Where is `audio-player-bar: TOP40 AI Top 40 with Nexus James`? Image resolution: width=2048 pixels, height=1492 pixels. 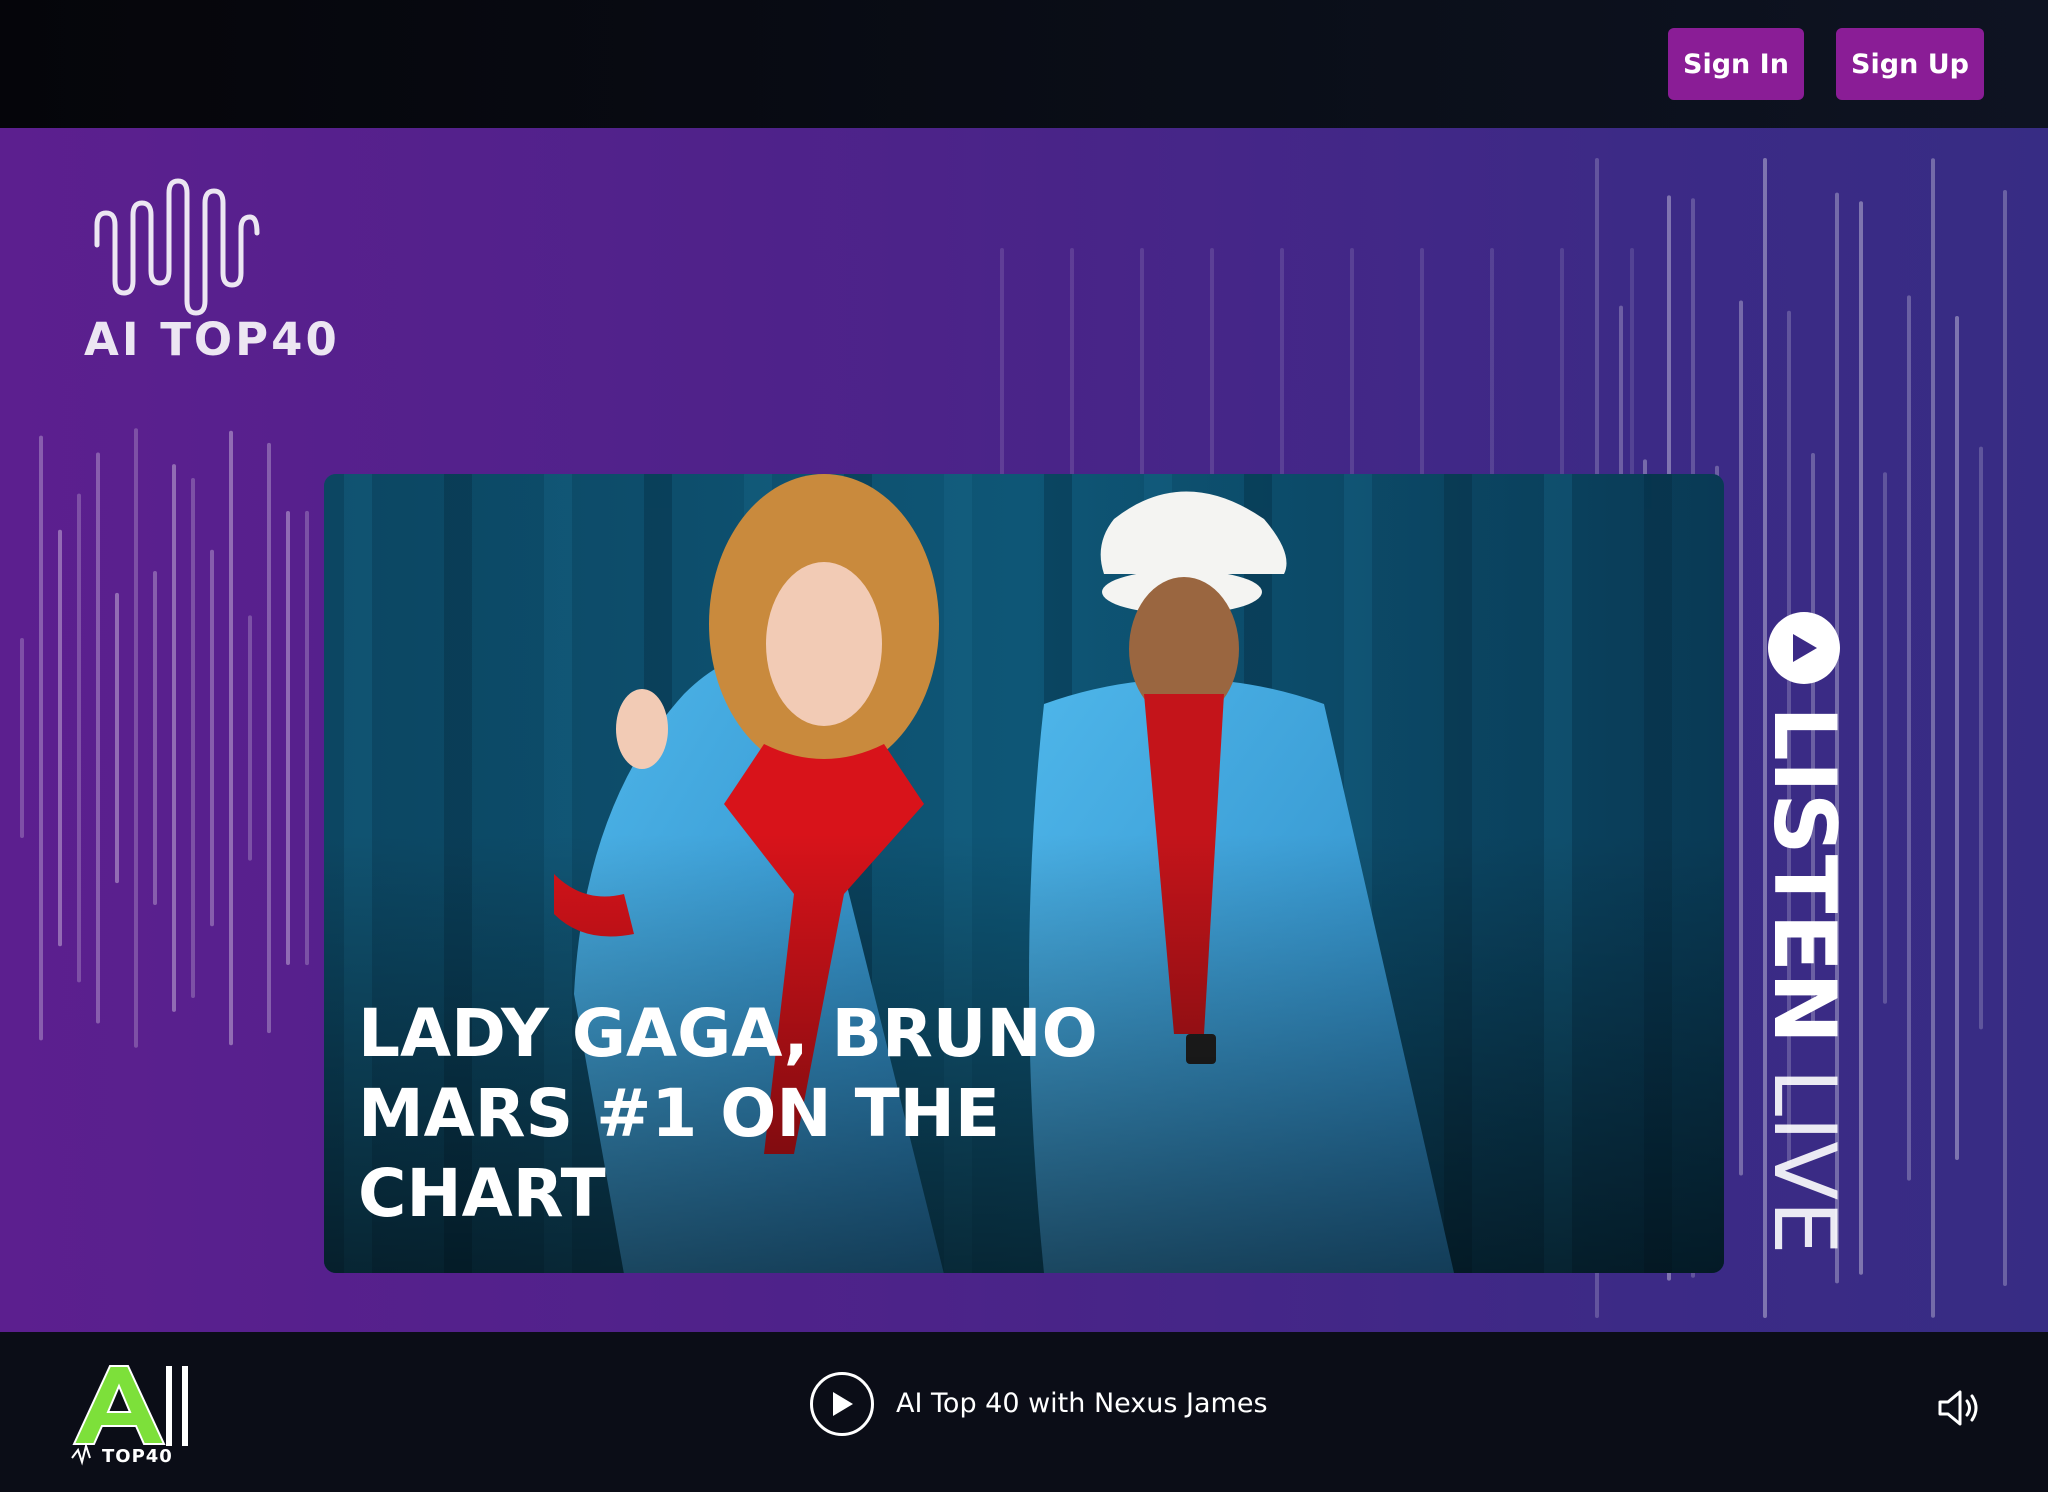
audio-player-bar: TOP40 AI Top 40 with Nexus James is located at coordinates (1024, 1412).